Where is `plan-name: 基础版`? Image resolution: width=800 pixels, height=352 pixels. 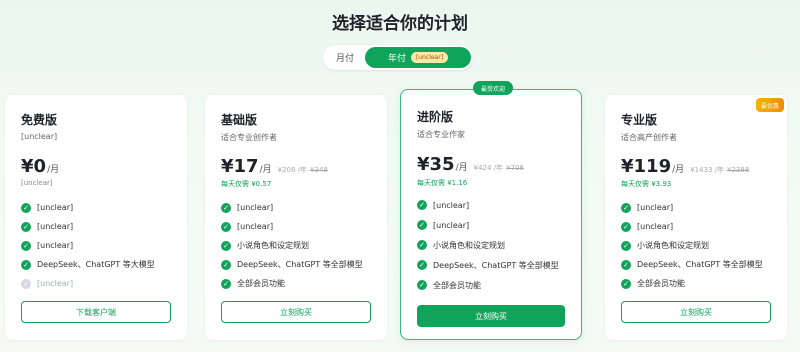 plan-name: 基础版 is located at coordinates (239, 120).